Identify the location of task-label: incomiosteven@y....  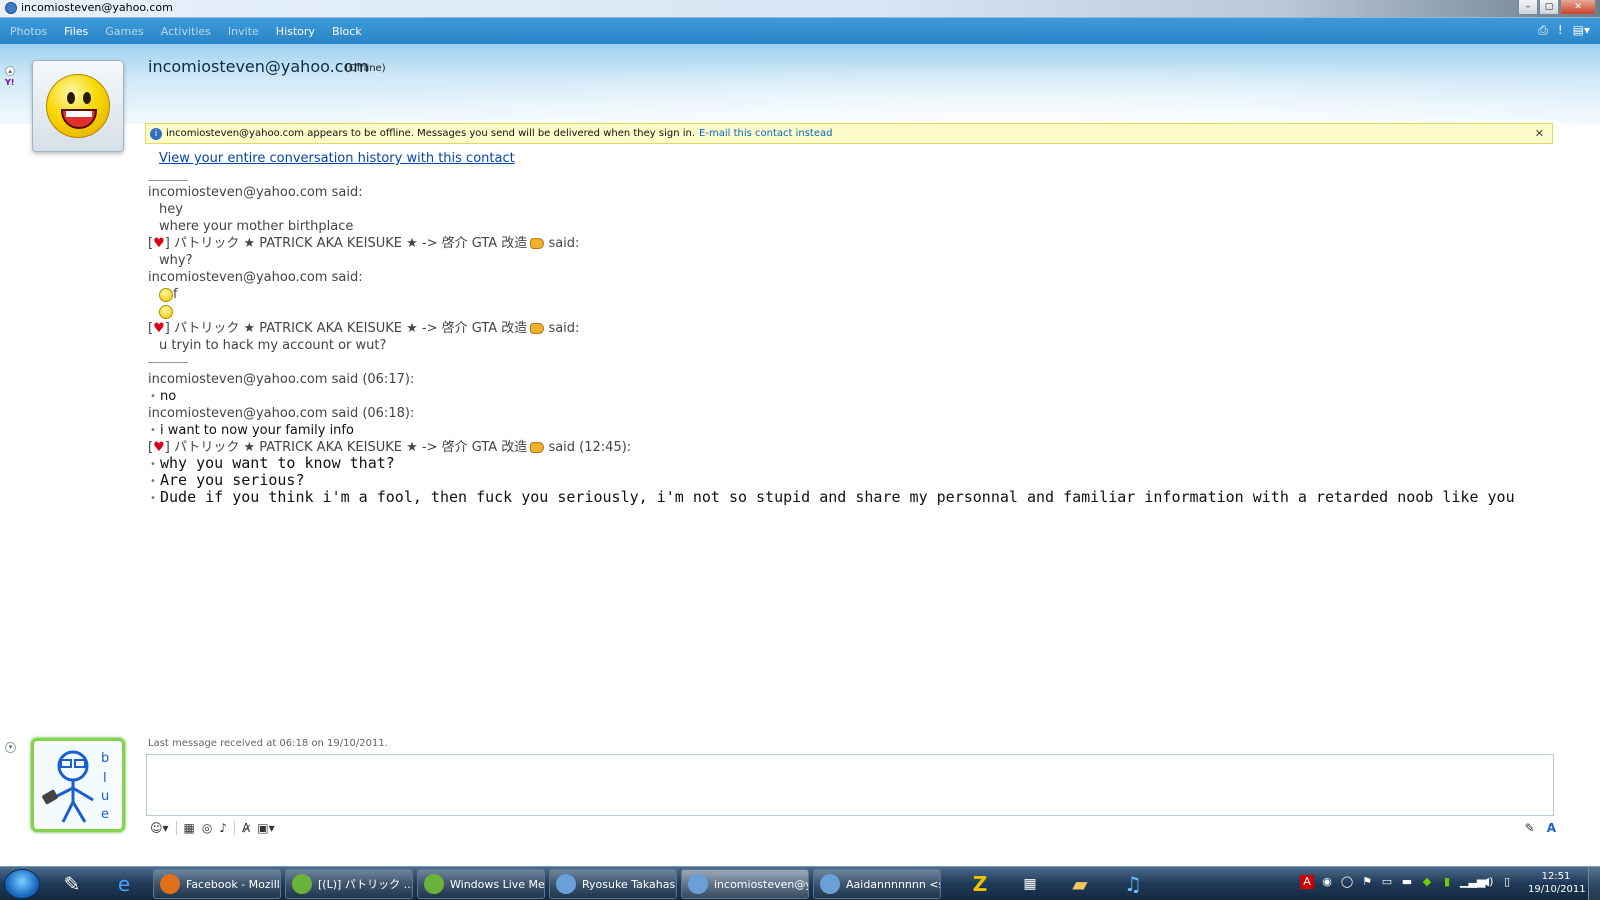
(761, 884).